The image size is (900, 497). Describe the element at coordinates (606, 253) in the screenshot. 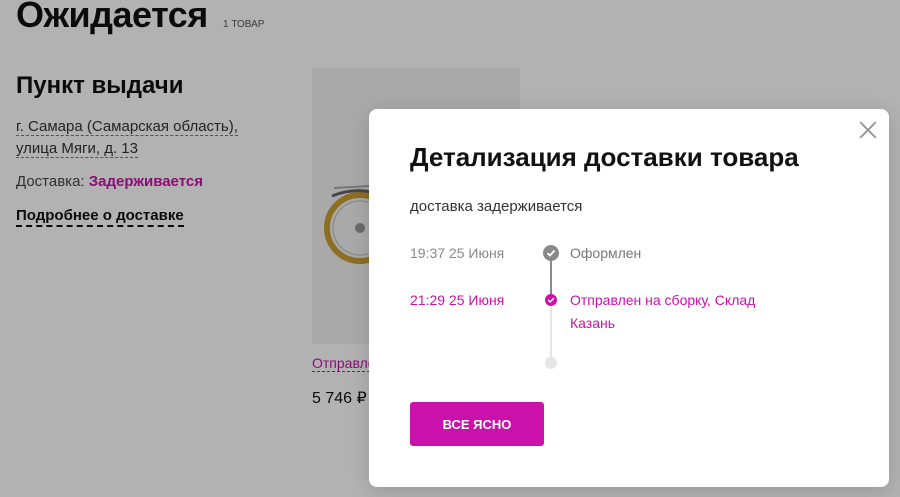

I see `timeline-status: Оформлен` at that location.